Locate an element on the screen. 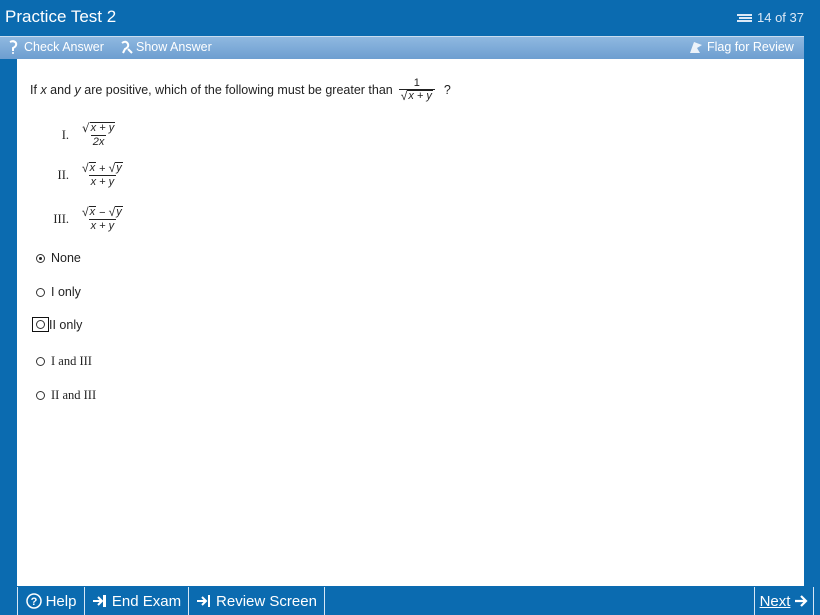 This screenshot has height=615, width=820. question-var-x: x is located at coordinates (43, 90).